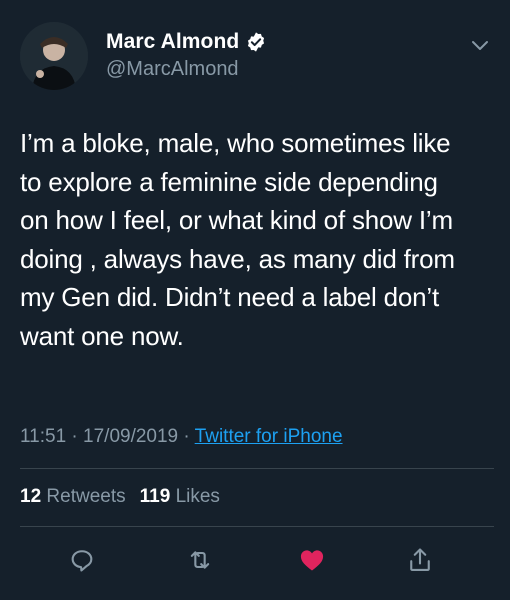 The width and height of the screenshot is (510, 600). I want to click on retweets-label: Retweets, so click(86, 496).